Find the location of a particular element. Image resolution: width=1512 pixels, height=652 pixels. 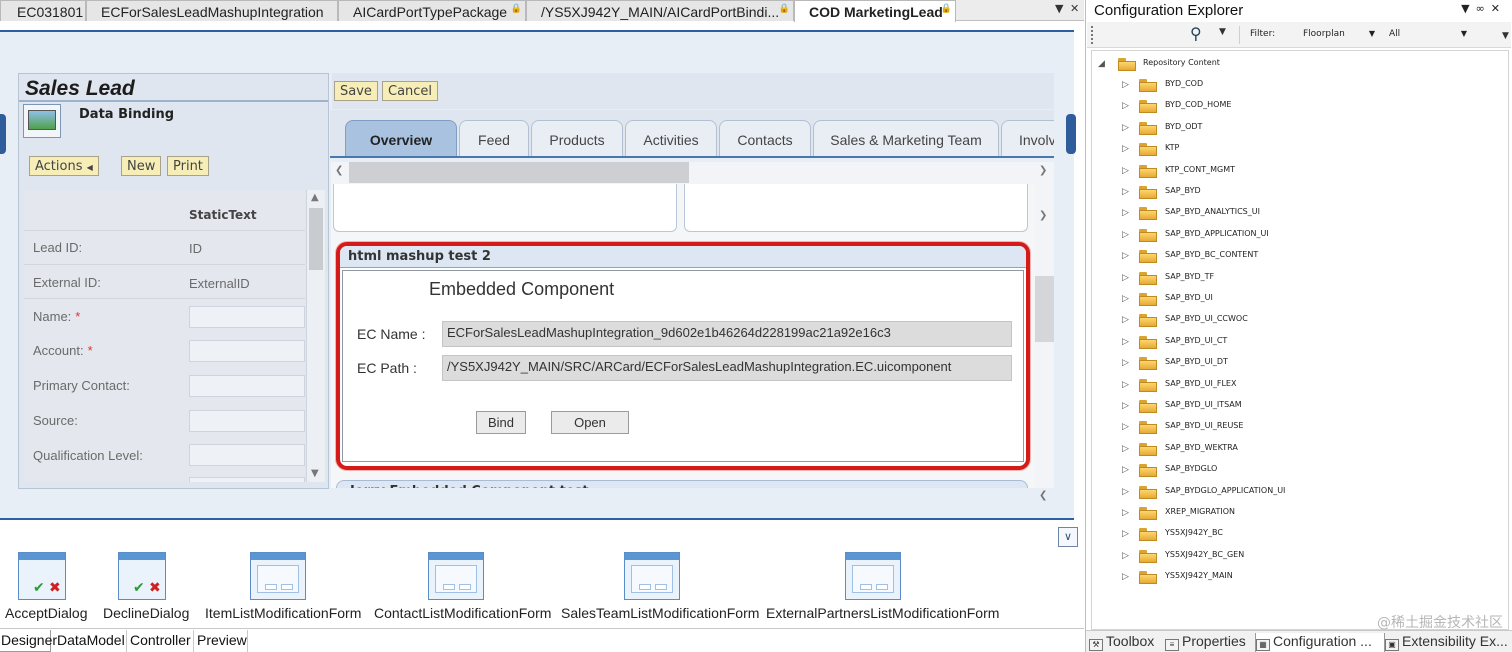

qualification-level-input is located at coordinates (247, 455).